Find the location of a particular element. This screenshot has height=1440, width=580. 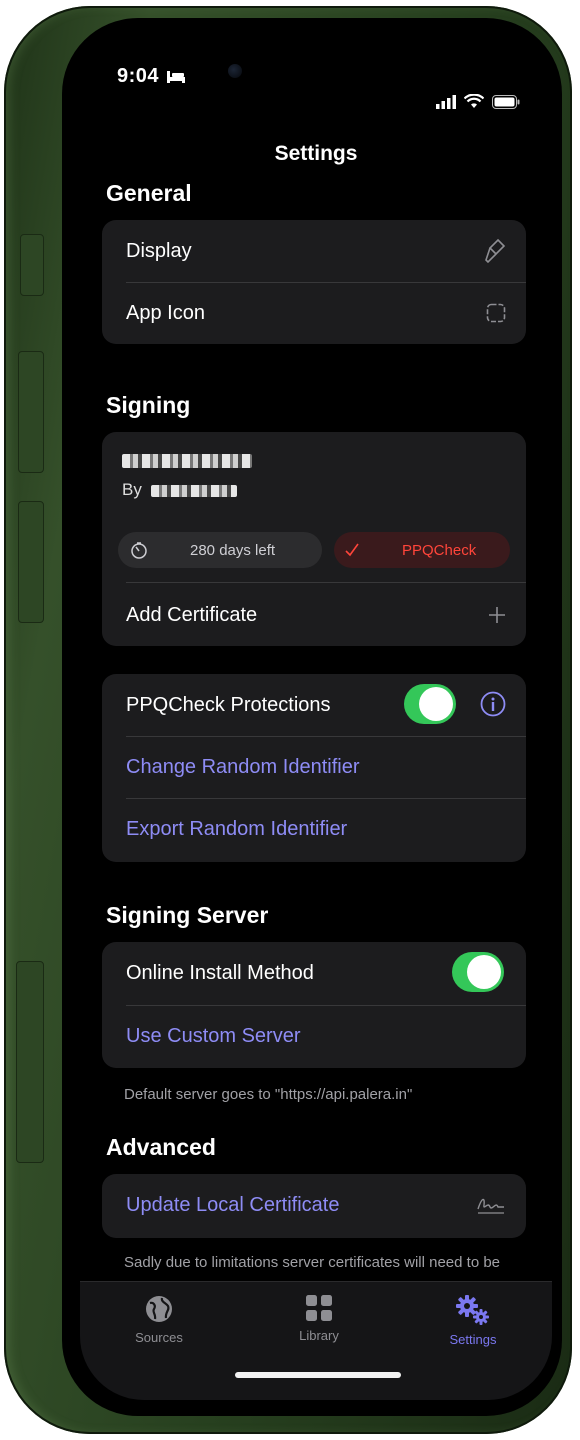

signing-server-card: Online Install Method Use Custom Server is located at coordinates (314, 1005).